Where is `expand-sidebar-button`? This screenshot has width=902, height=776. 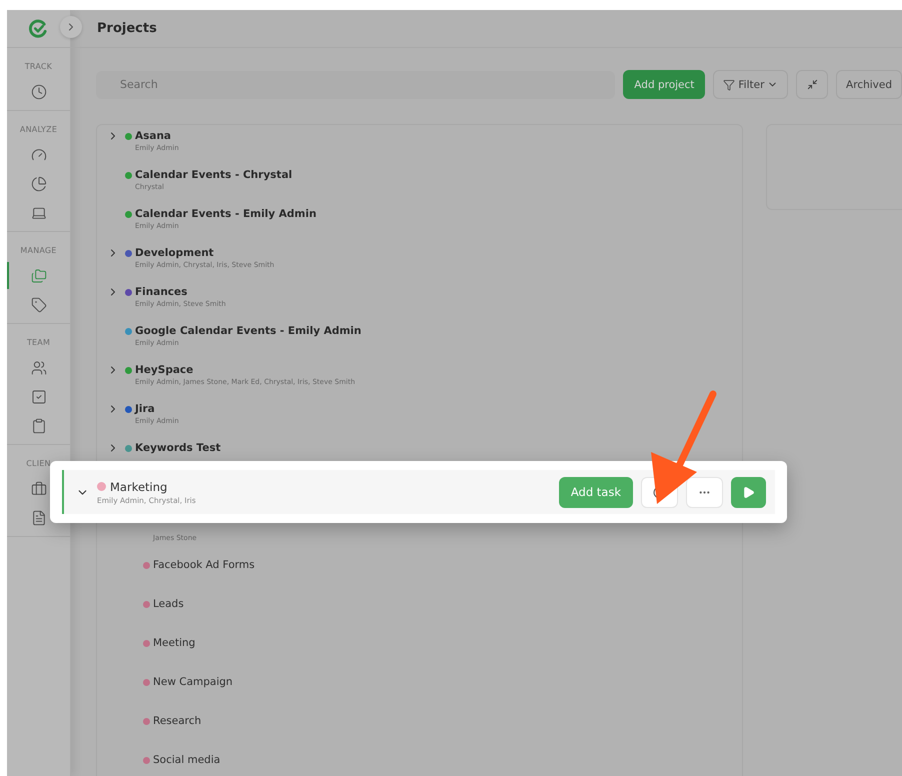
expand-sidebar-button is located at coordinates (71, 27).